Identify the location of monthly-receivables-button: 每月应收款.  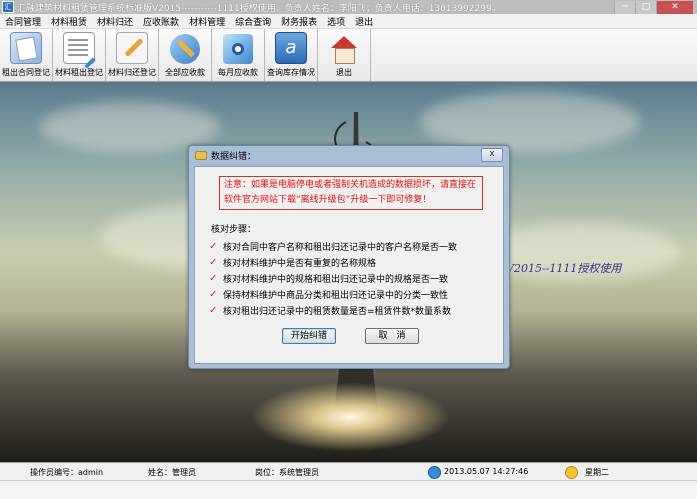
(238, 55).